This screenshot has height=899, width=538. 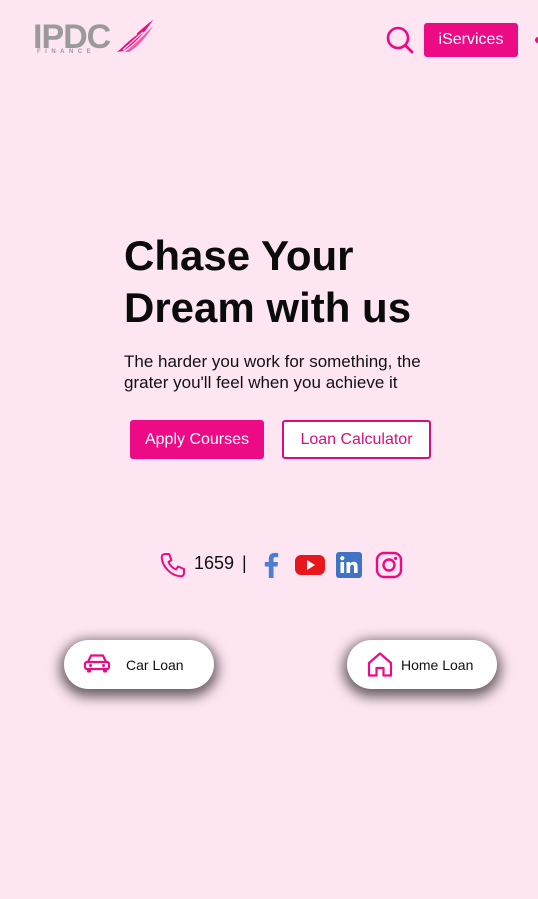 I want to click on apply-courses-button: Apply Courses, so click(x=197, y=439).